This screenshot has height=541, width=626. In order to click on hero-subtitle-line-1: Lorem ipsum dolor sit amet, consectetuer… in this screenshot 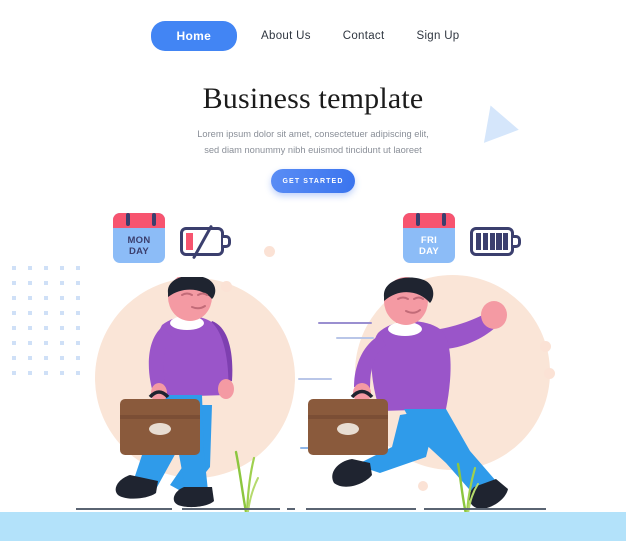, I will do `click(313, 134)`.